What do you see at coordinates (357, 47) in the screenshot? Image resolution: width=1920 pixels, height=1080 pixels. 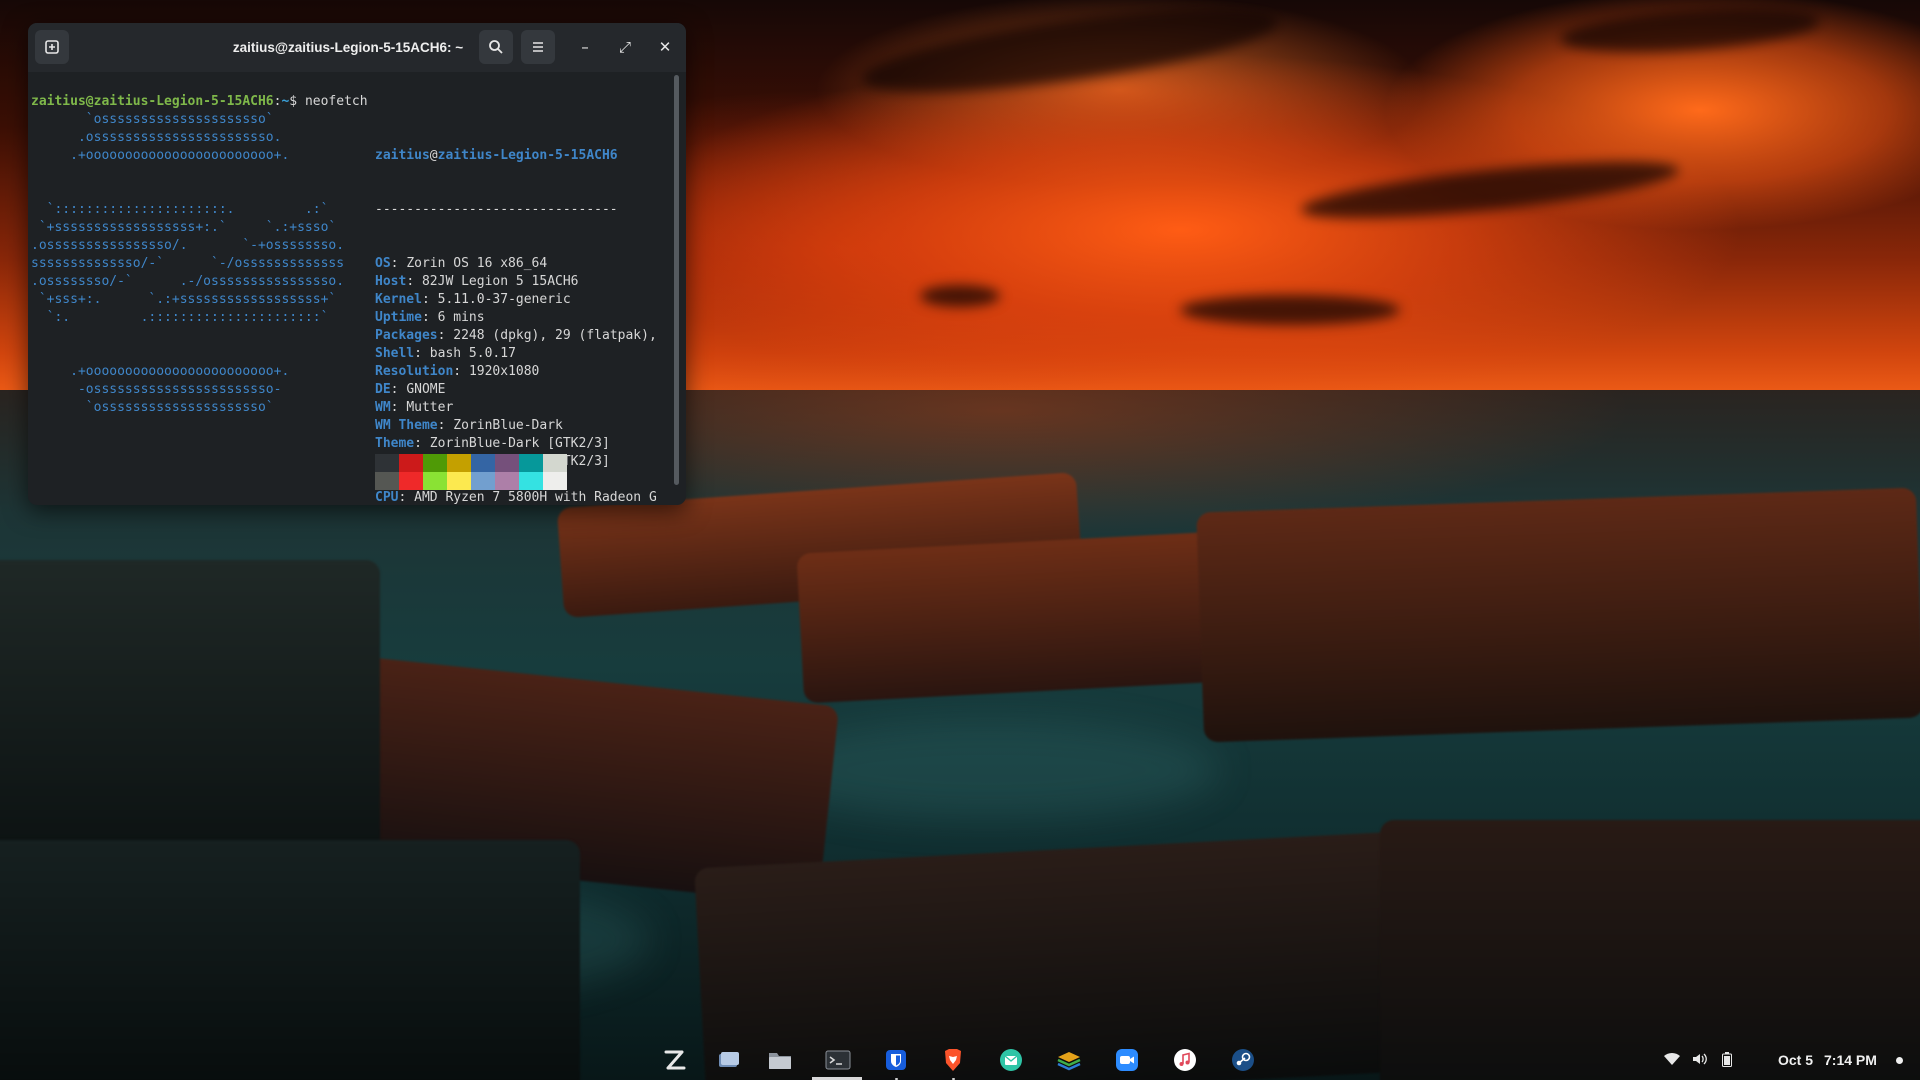 I see `terminal-titlebar: zaitius@zaitius-Legion-5-15ACH6: ~ – ⤢ ✕` at bounding box center [357, 47].